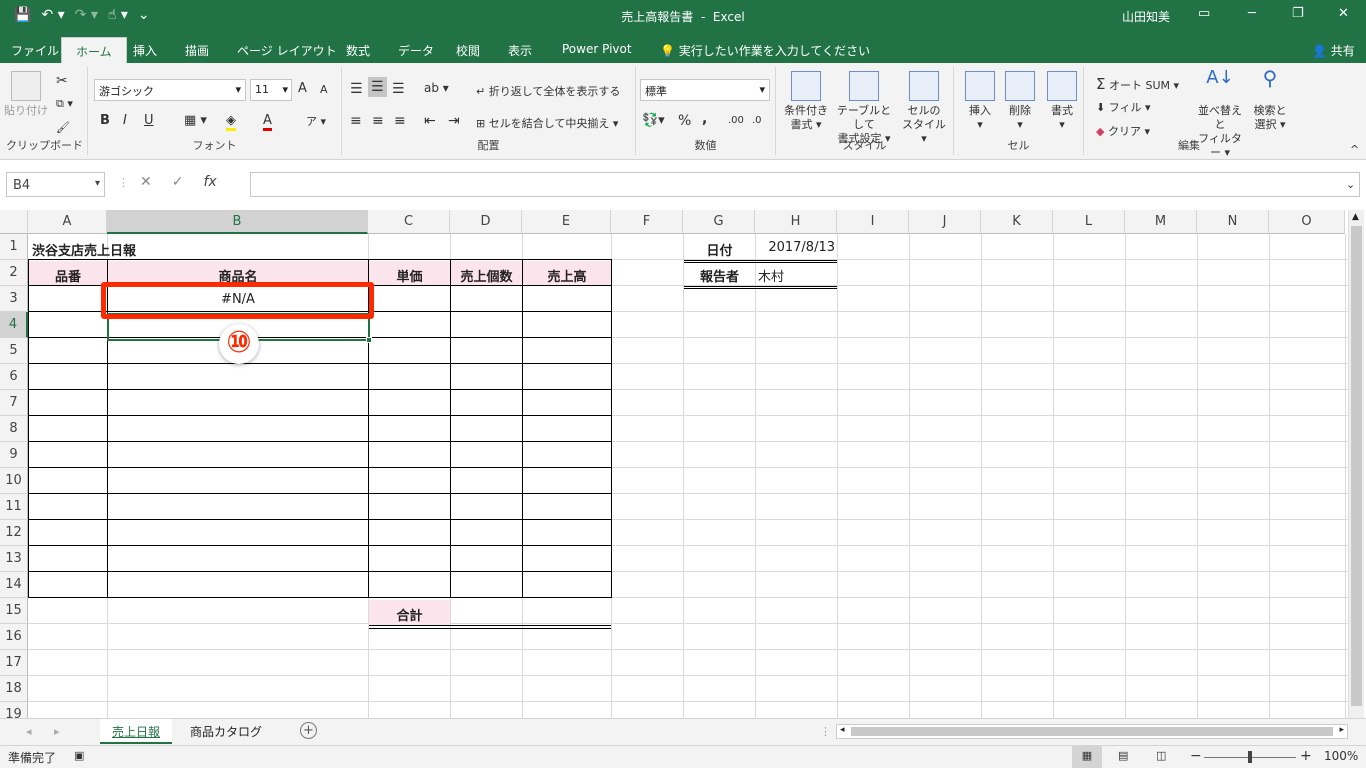  I want to click on page-break-view-icon: ◫, so click(1161, 755).